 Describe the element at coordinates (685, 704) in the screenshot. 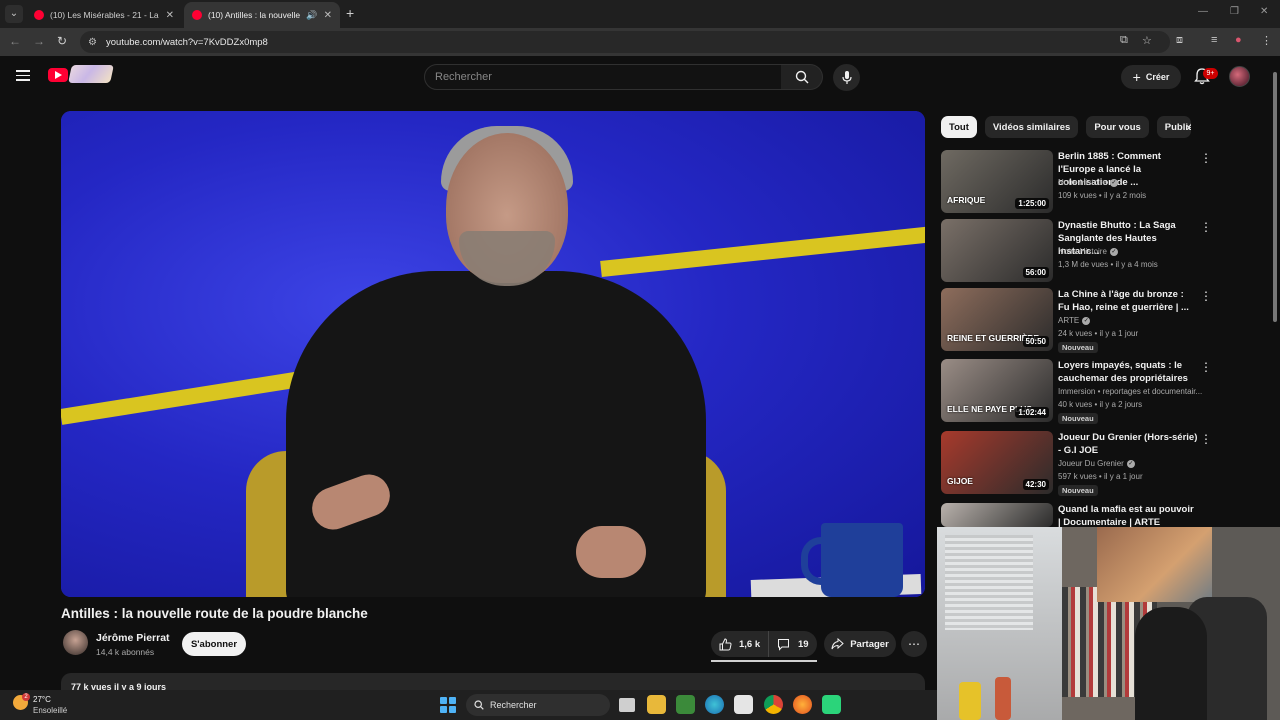

I see `nvidia-icon` at that location.